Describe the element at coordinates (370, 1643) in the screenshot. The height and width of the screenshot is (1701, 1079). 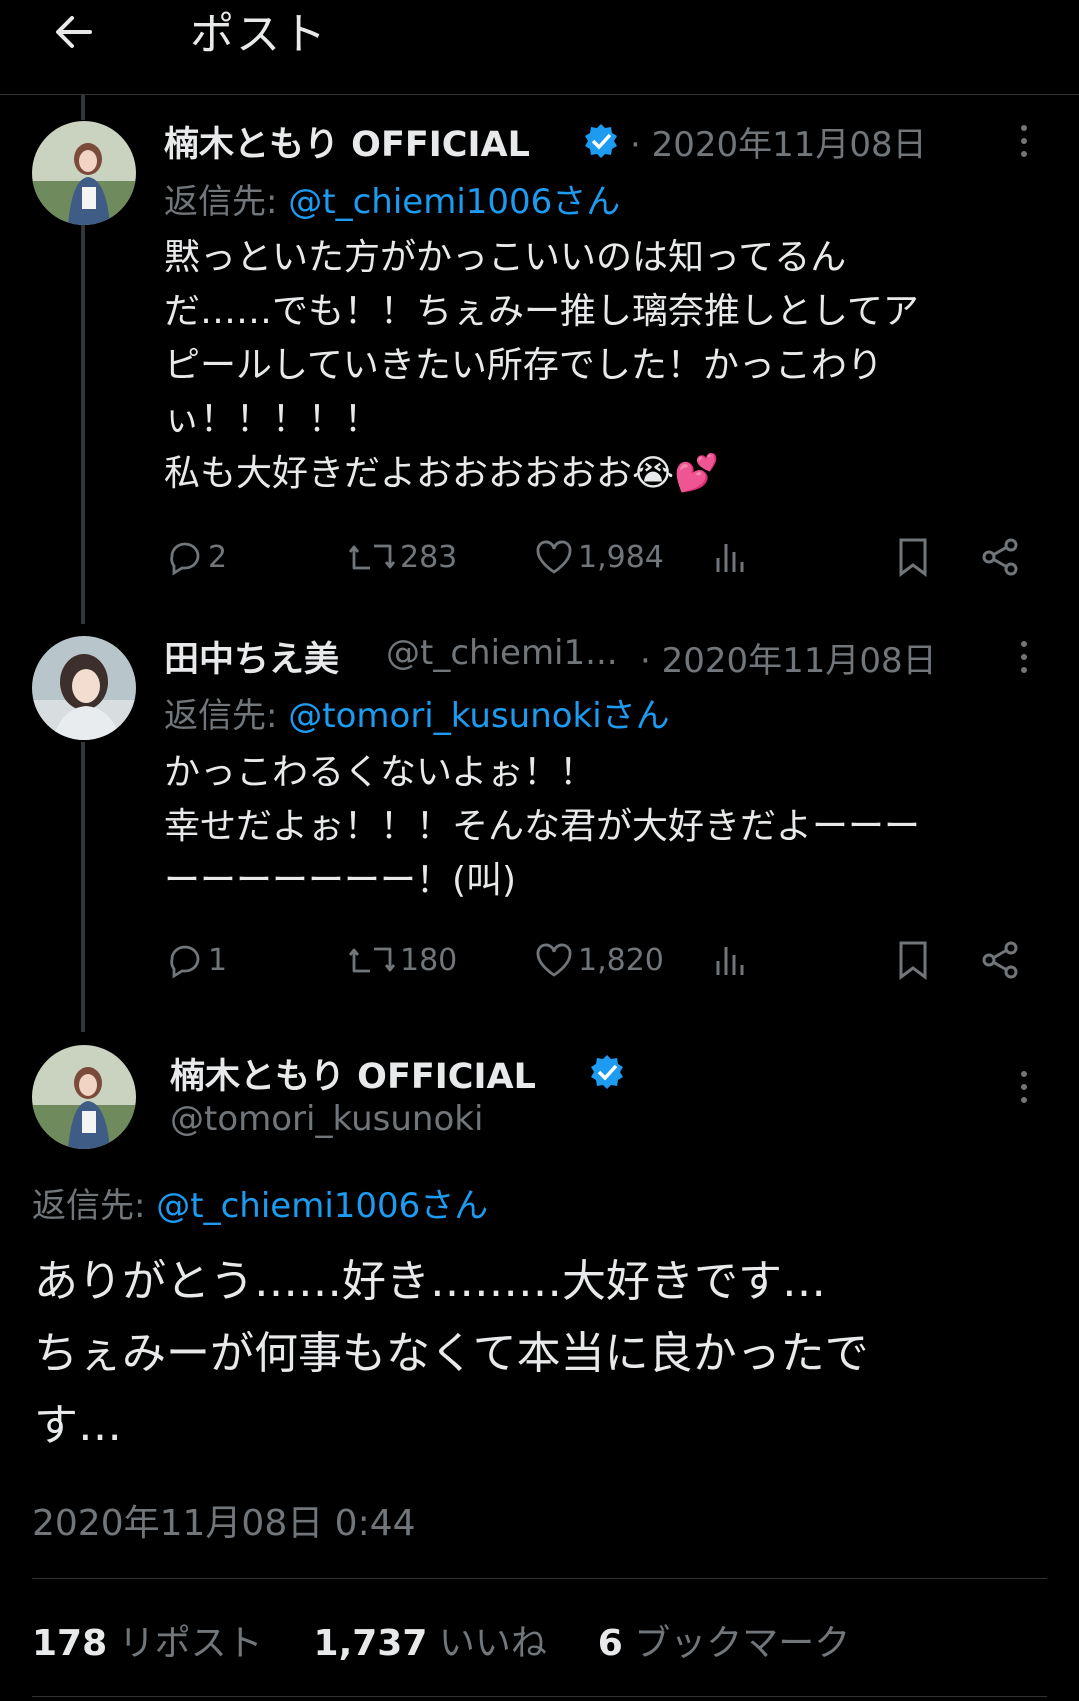
I see `like-total: 1,737` at that location.